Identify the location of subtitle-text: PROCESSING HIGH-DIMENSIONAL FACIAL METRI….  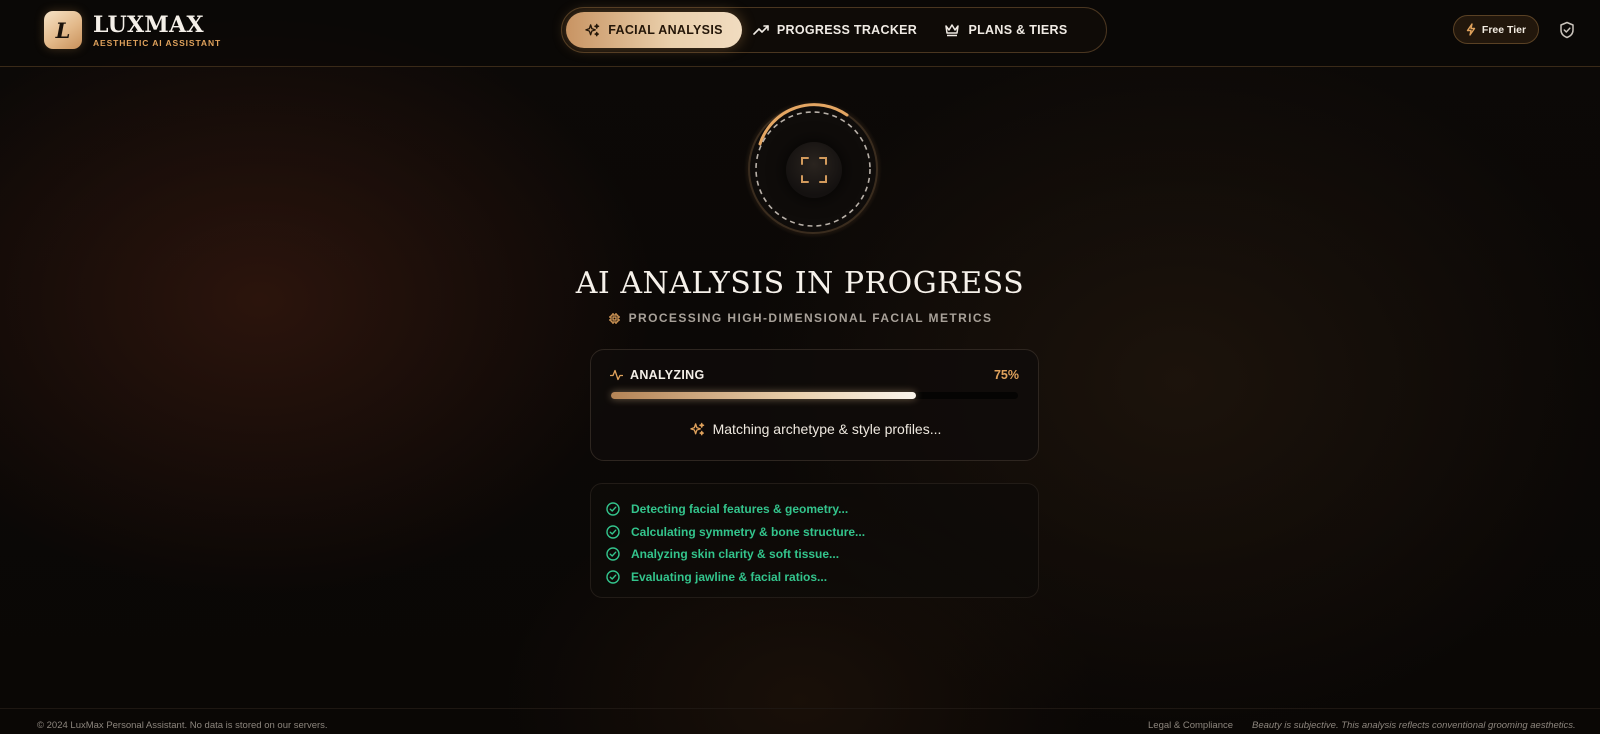
(810, 318).